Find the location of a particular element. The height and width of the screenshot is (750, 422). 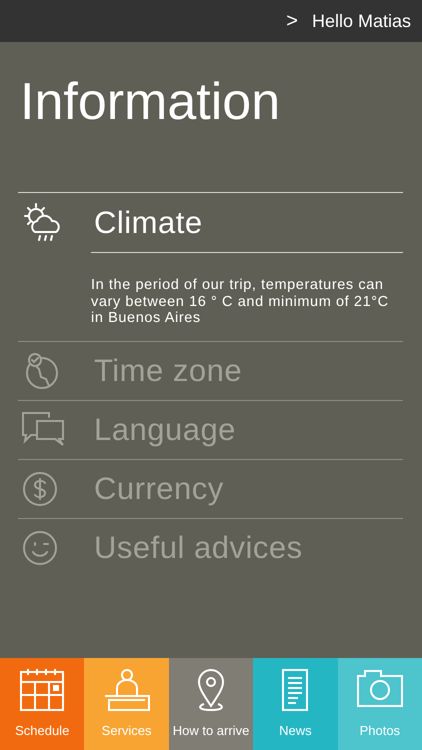

tab-button: News is located at coordinates (295, 704).